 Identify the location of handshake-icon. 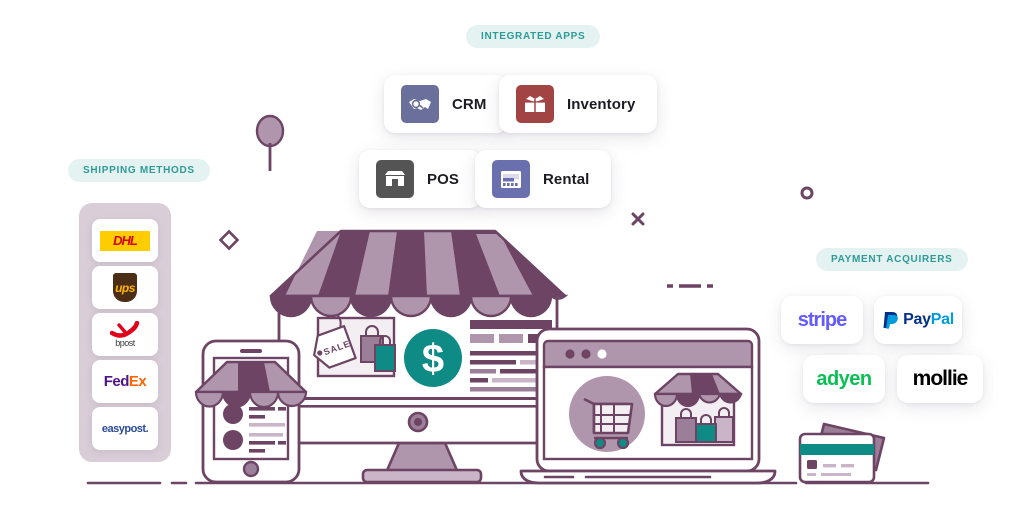
(420, 104).